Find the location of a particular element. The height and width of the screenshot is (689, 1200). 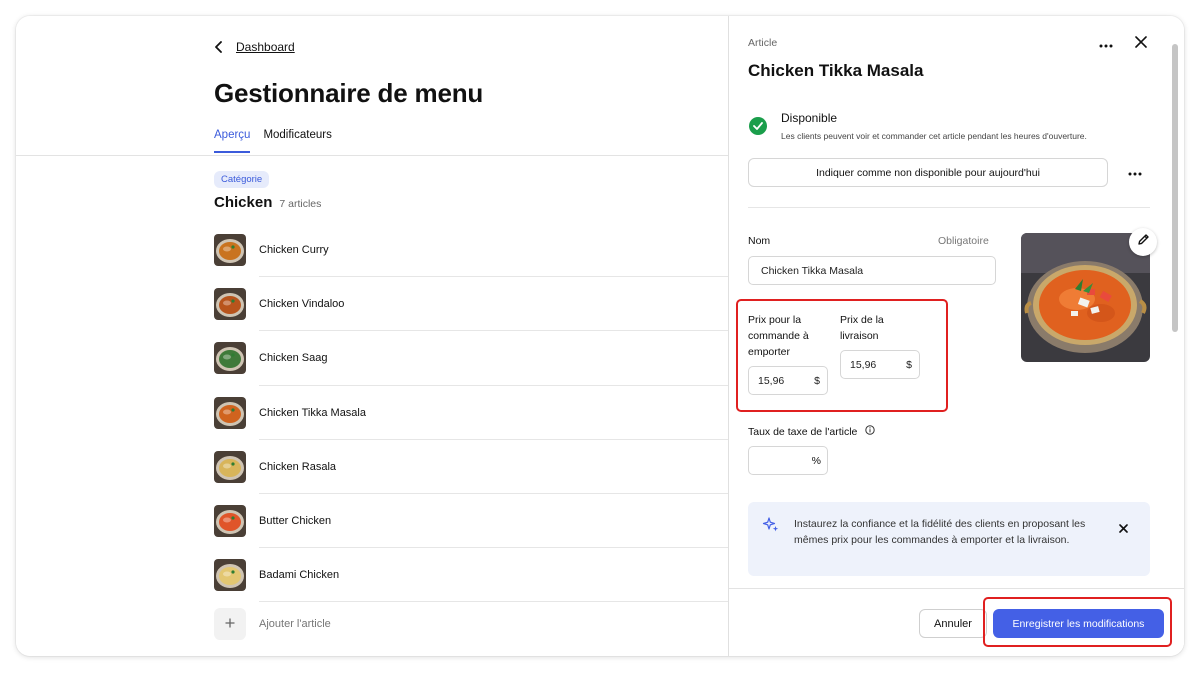

info-icon is located at coordinates (870, 431).